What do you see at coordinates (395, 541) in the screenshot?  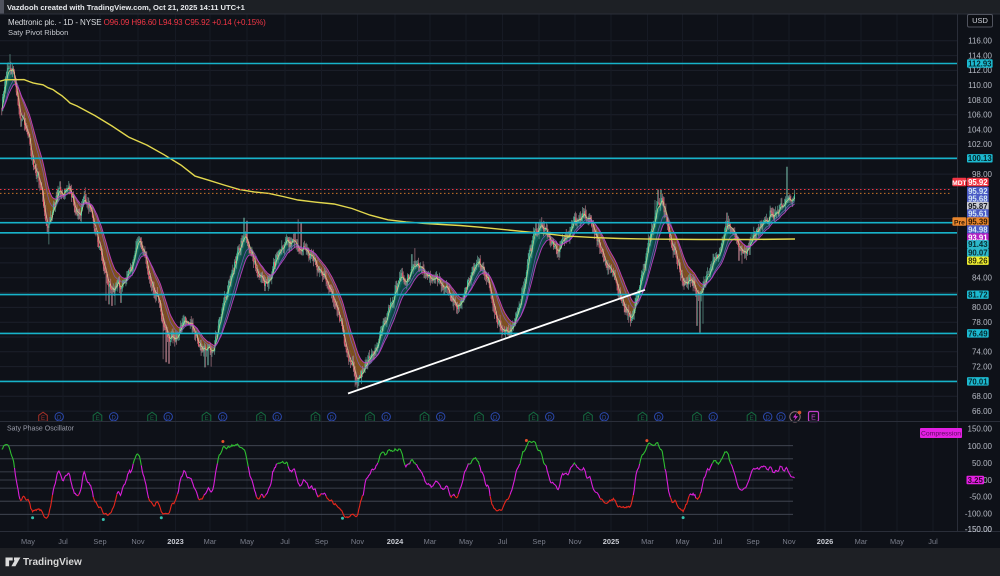 I see `svg-text: 2024` at bounding box center [395, 541].